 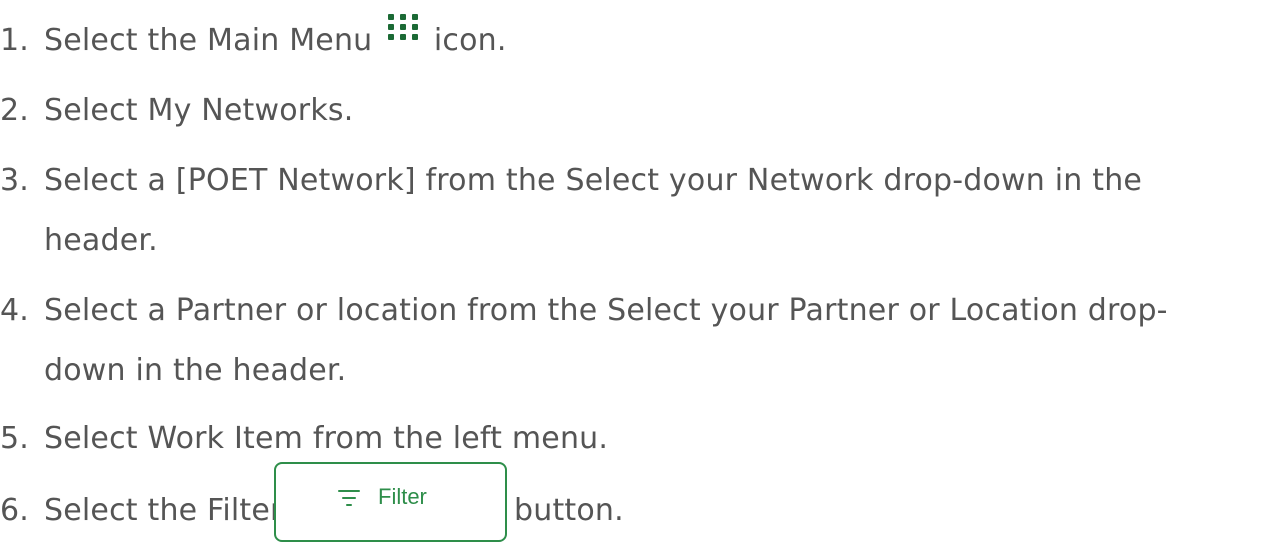 I want to click on filter-button-label: Filter, so click(x=402, y=496).